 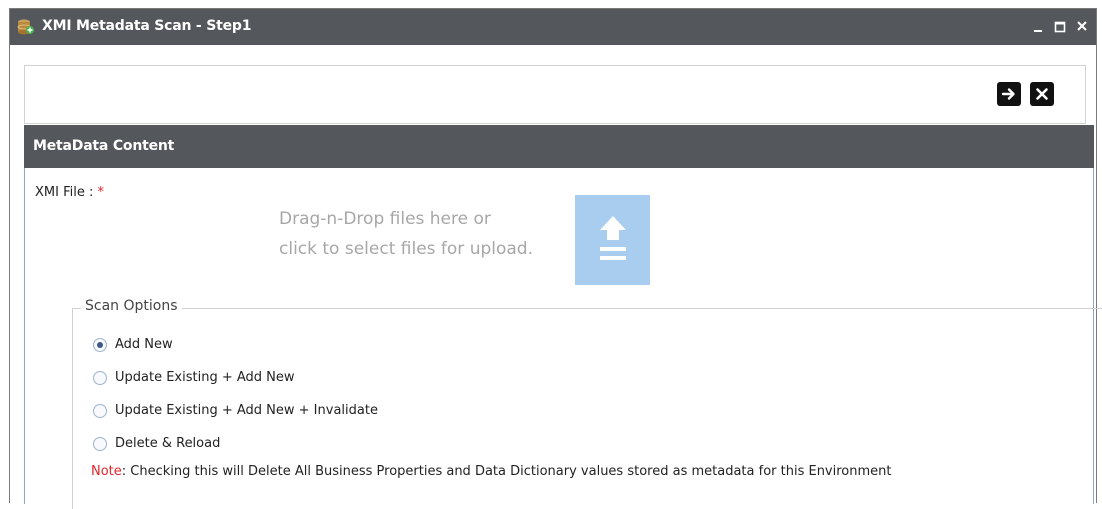 I want to click on upload-icon, so click(x=612, y=238).